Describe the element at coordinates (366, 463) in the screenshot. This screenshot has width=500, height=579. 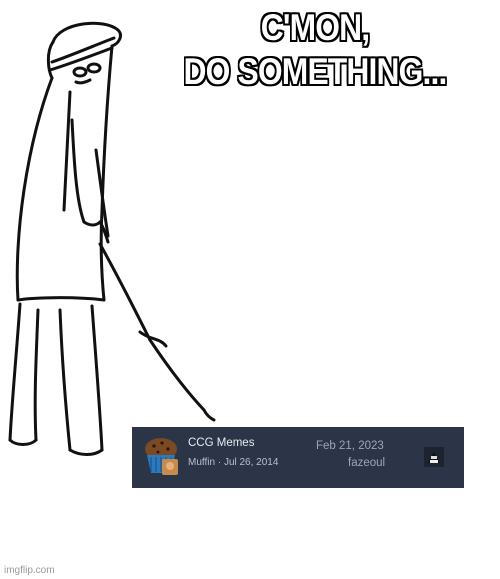
I see `last-post-user: fazeoul` at that location.